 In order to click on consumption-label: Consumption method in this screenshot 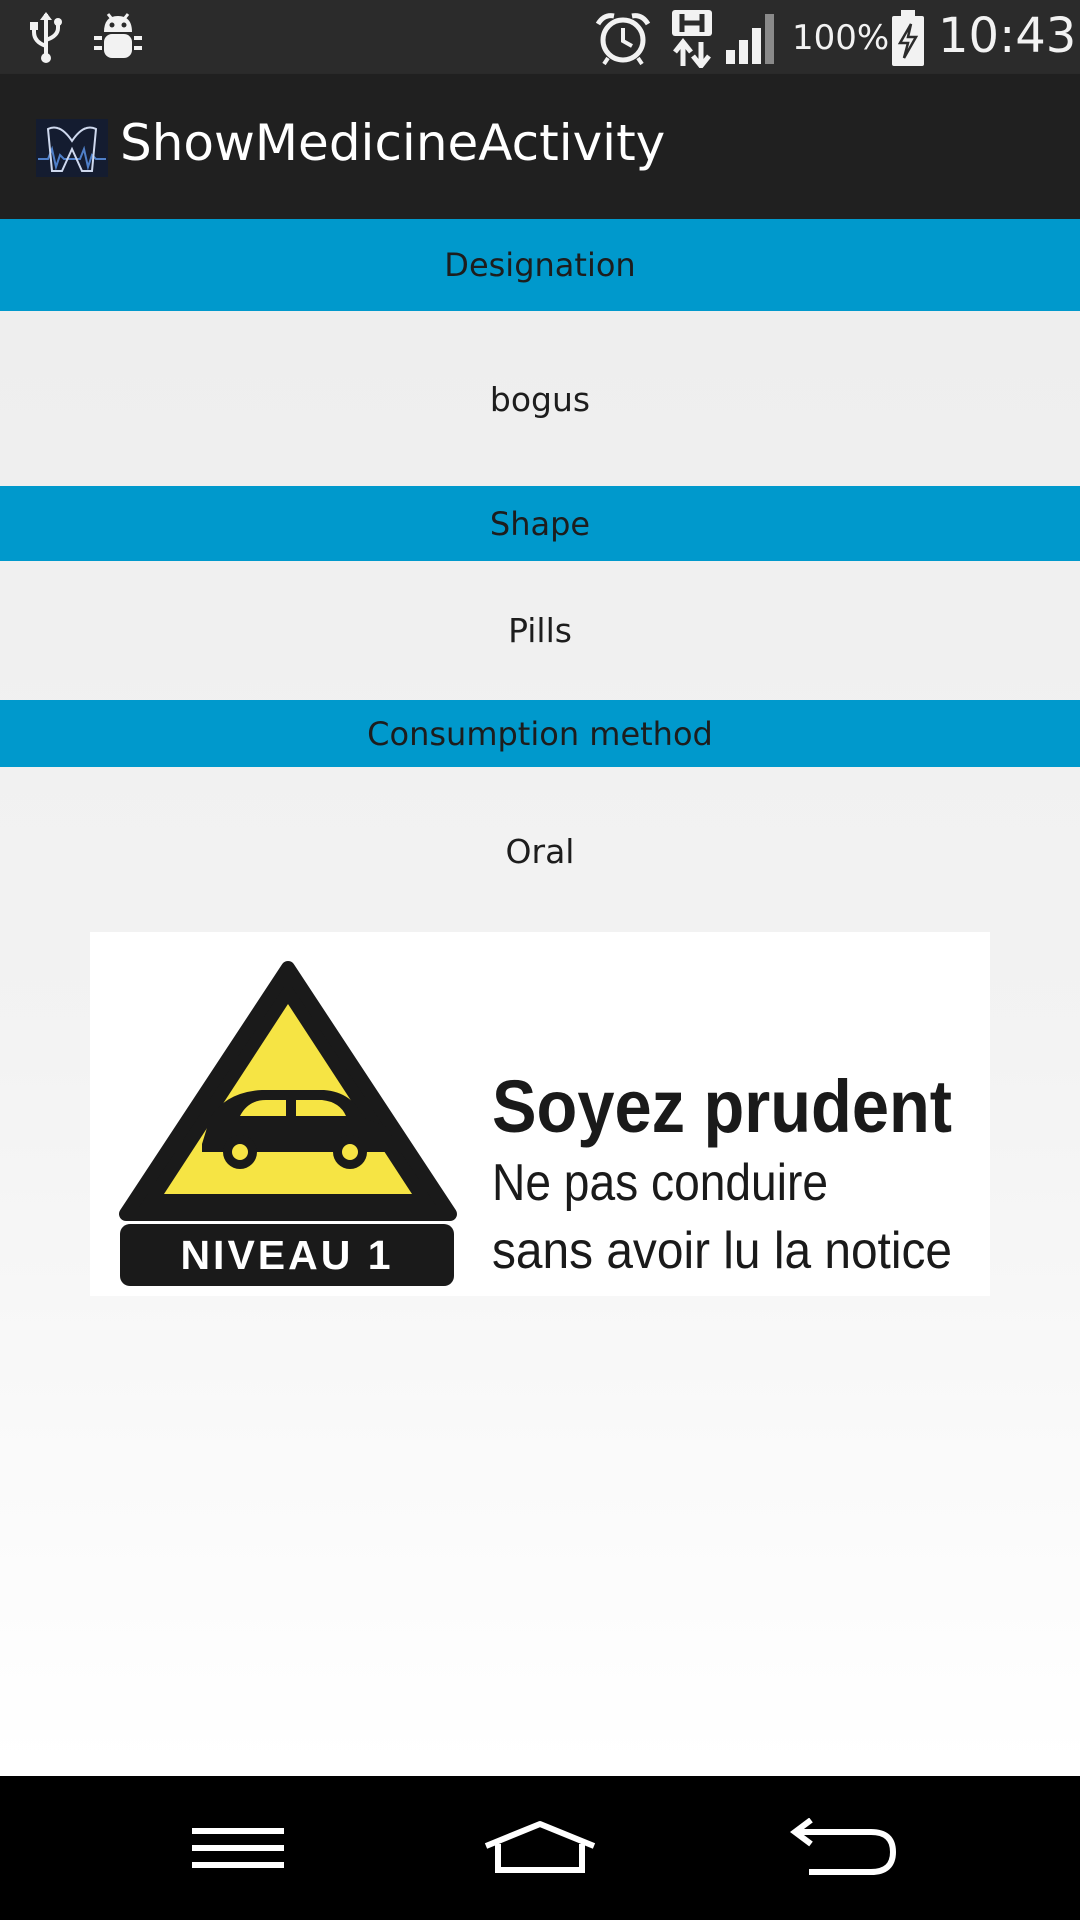, I will do `click(540, 733)`.